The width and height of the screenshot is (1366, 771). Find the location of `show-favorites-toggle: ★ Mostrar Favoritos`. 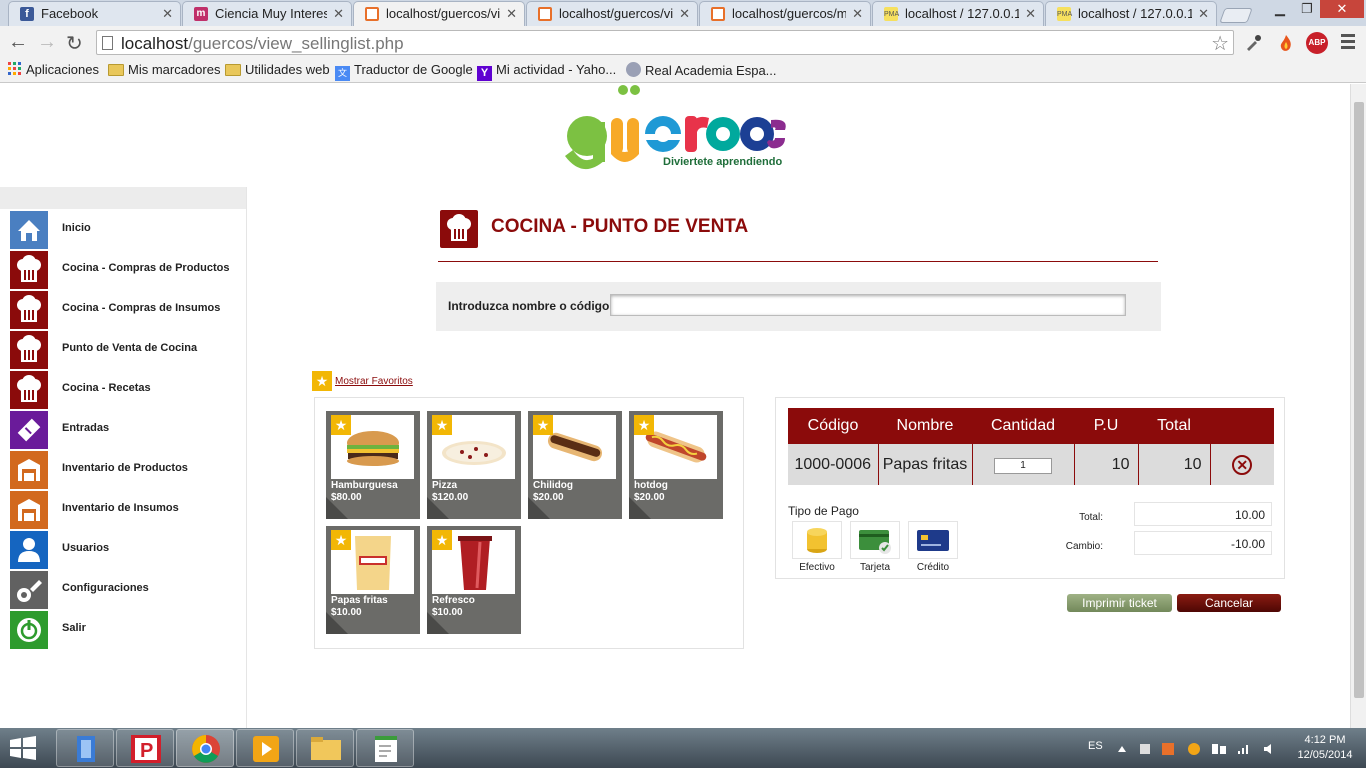

show-favorites-toggle: ★ Mostrar Favoritos is located at coordinates (362, 381).